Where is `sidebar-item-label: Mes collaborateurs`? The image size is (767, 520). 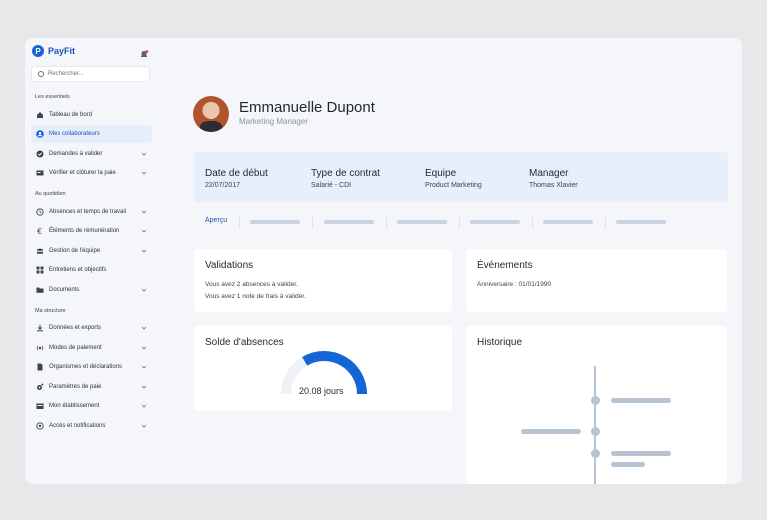 sidebar-item-label: Mes collaborateurs is located at coordinates (74, 134).